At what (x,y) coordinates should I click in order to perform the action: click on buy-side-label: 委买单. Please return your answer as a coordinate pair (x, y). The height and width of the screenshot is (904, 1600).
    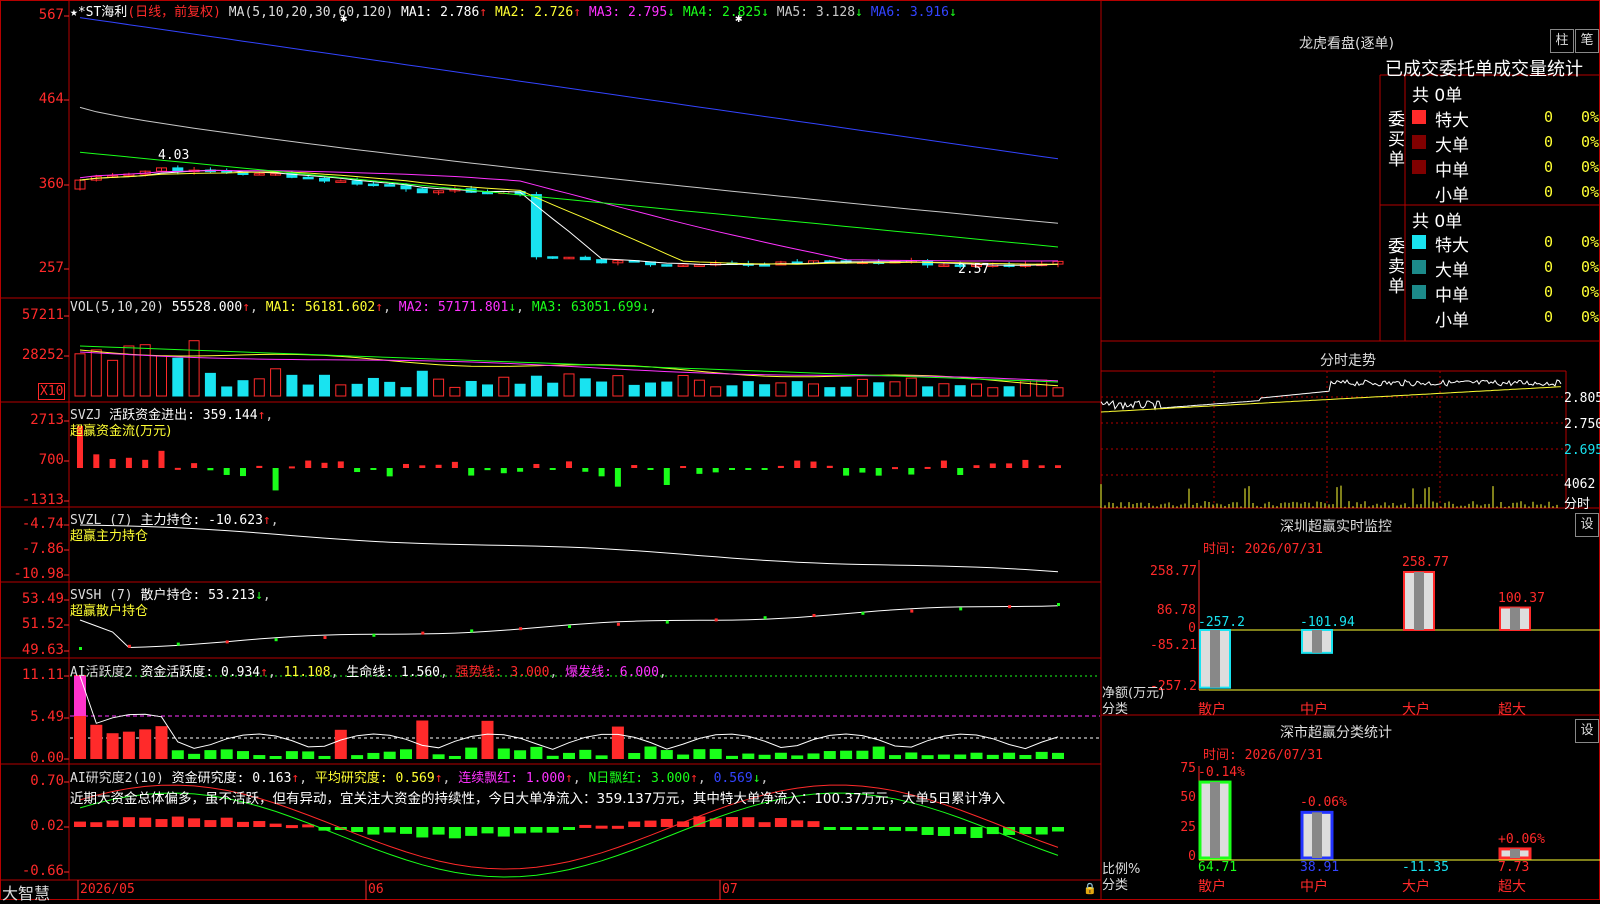
    Looking at the image, I should click on (1396, 140).